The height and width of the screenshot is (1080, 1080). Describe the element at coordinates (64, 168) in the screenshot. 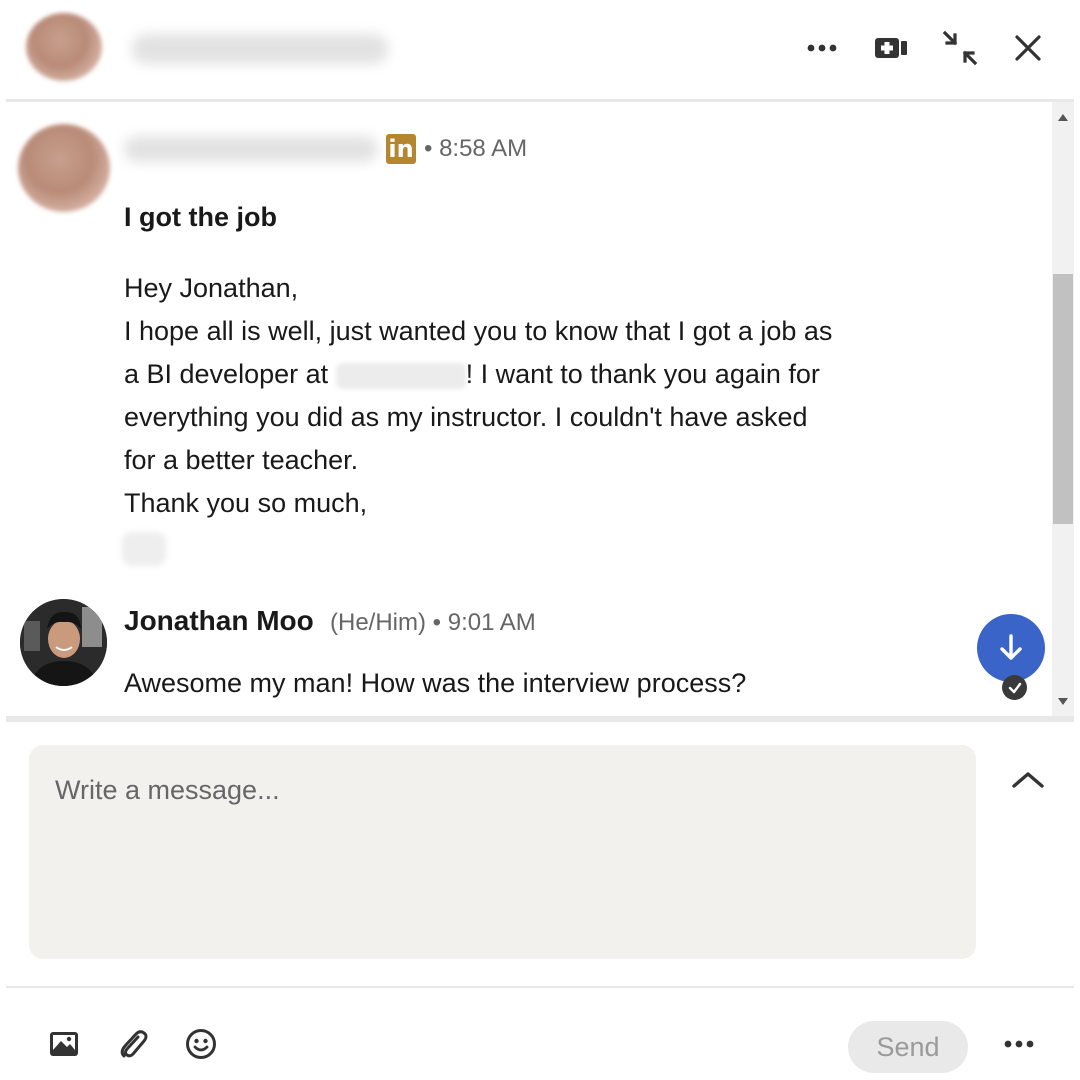

I see `sender-avatar` at that location.